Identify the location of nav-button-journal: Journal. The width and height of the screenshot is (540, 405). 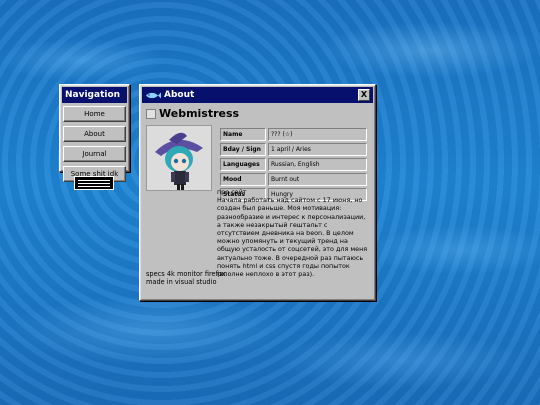
(94, 154).